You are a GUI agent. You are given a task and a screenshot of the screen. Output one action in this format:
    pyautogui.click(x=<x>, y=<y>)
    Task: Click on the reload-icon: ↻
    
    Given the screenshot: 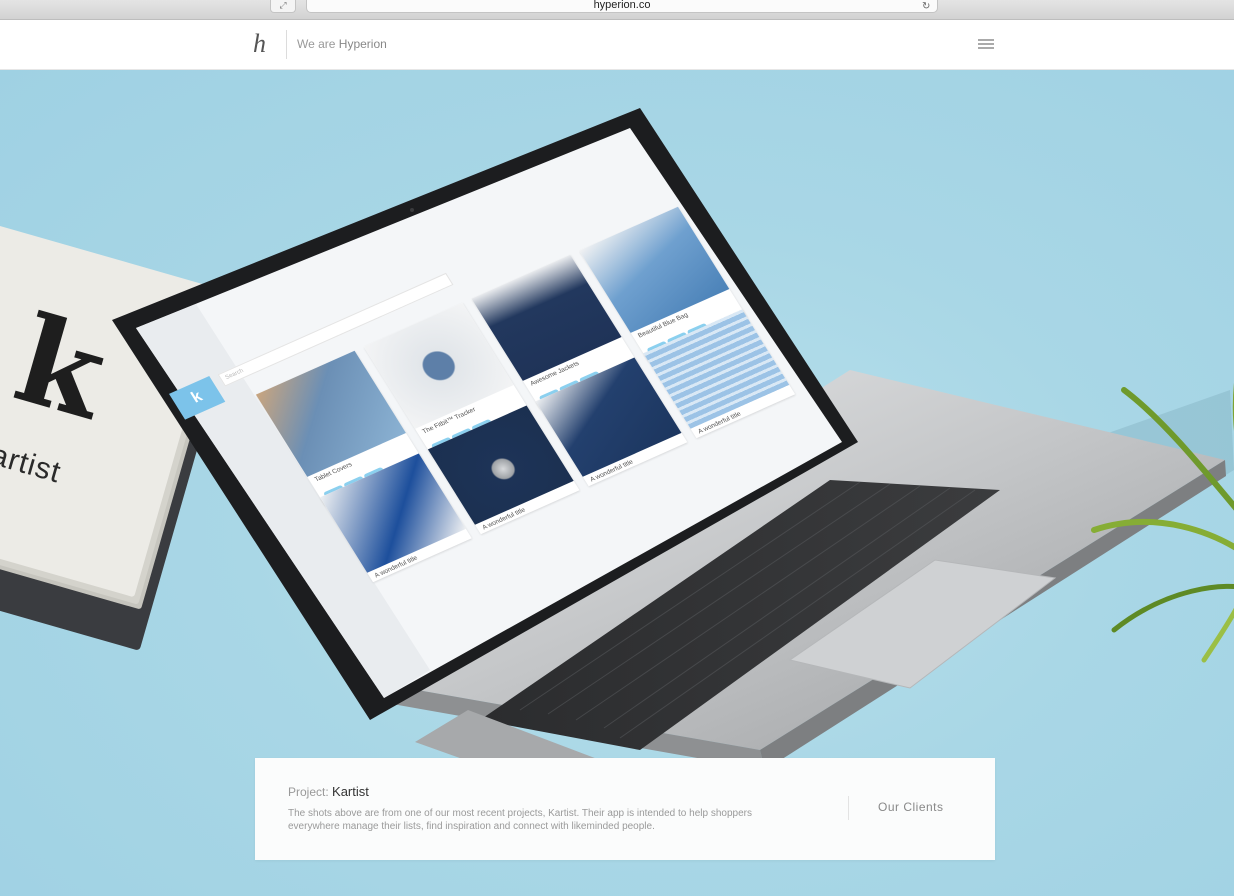 What is the action you would take?
    pyautogui.click(x=926, y=6)
    